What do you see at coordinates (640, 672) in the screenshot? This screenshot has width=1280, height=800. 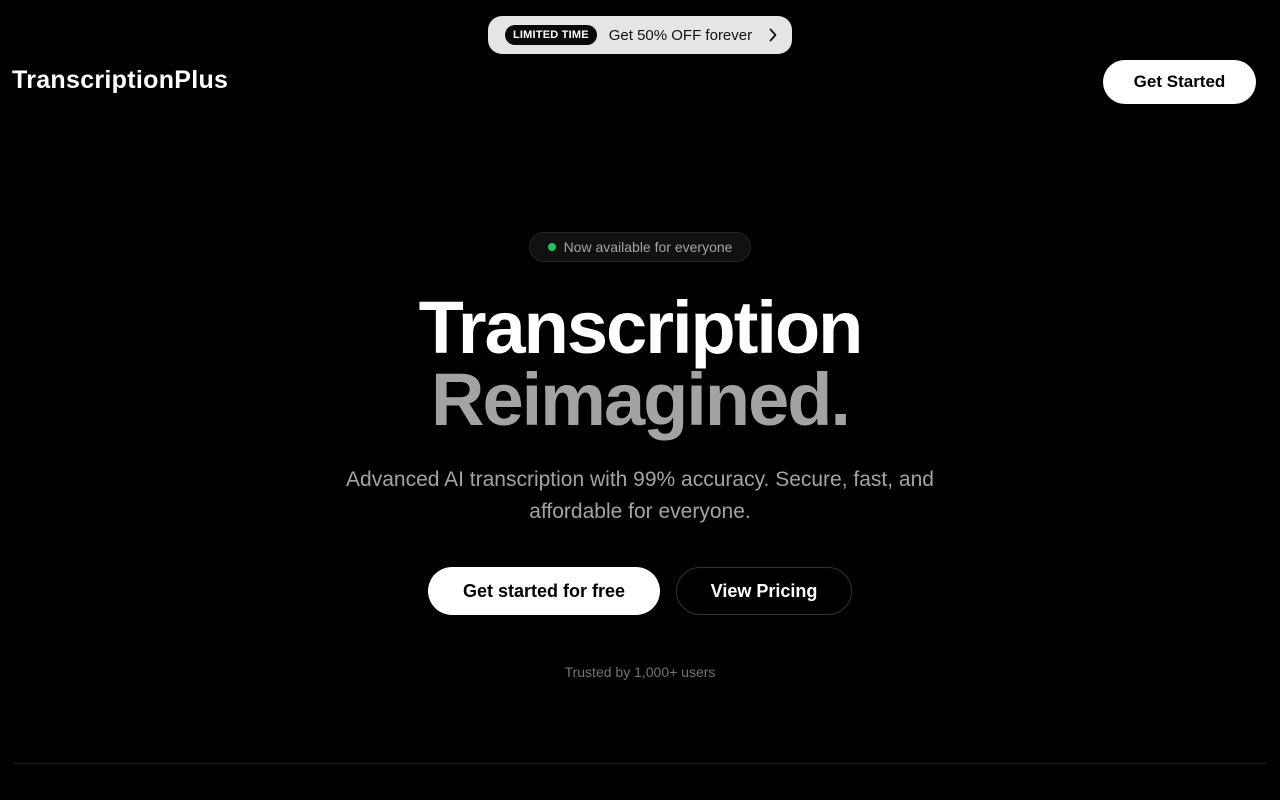 I see `trusted-text: Trusted by 1,000+ users` at bounding box center [640, 672].